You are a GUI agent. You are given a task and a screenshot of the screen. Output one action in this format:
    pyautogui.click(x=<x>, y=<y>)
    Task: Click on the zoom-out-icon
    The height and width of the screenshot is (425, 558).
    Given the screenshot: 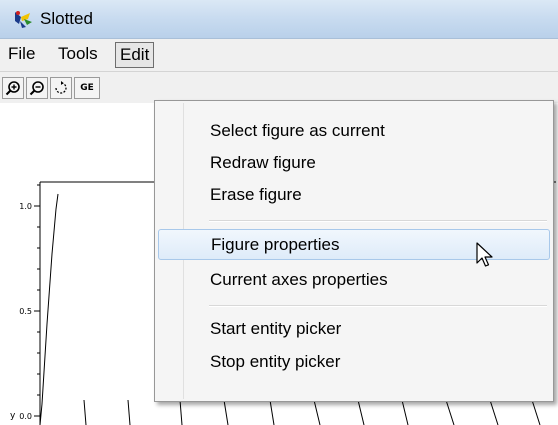 What is the action you would take?
    pyautogui.click(x=36, y=88)
    